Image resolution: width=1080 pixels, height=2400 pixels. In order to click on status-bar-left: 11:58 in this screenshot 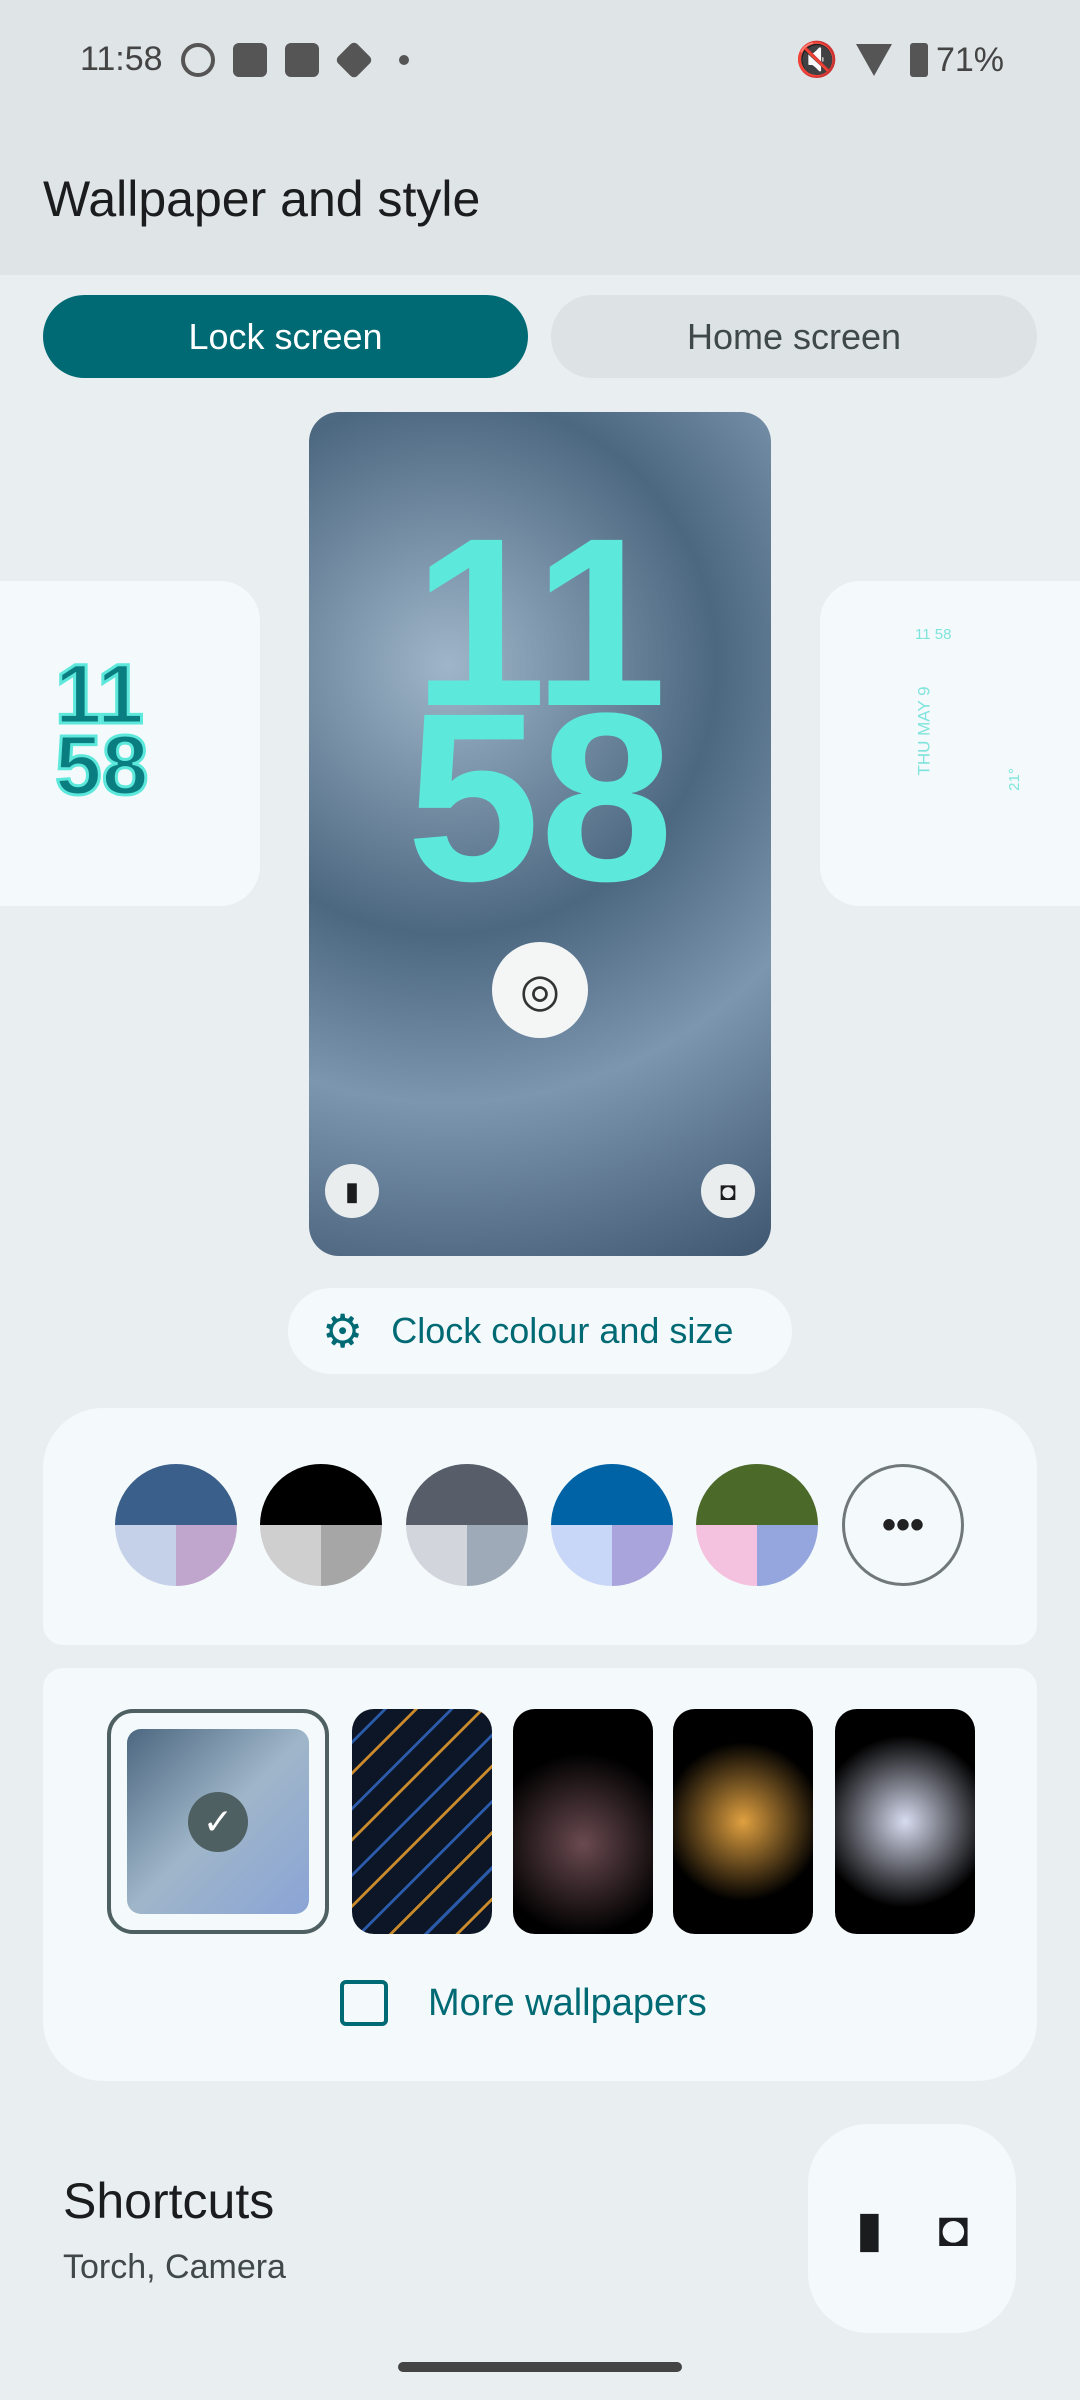, I will do `click(244, 59)`.